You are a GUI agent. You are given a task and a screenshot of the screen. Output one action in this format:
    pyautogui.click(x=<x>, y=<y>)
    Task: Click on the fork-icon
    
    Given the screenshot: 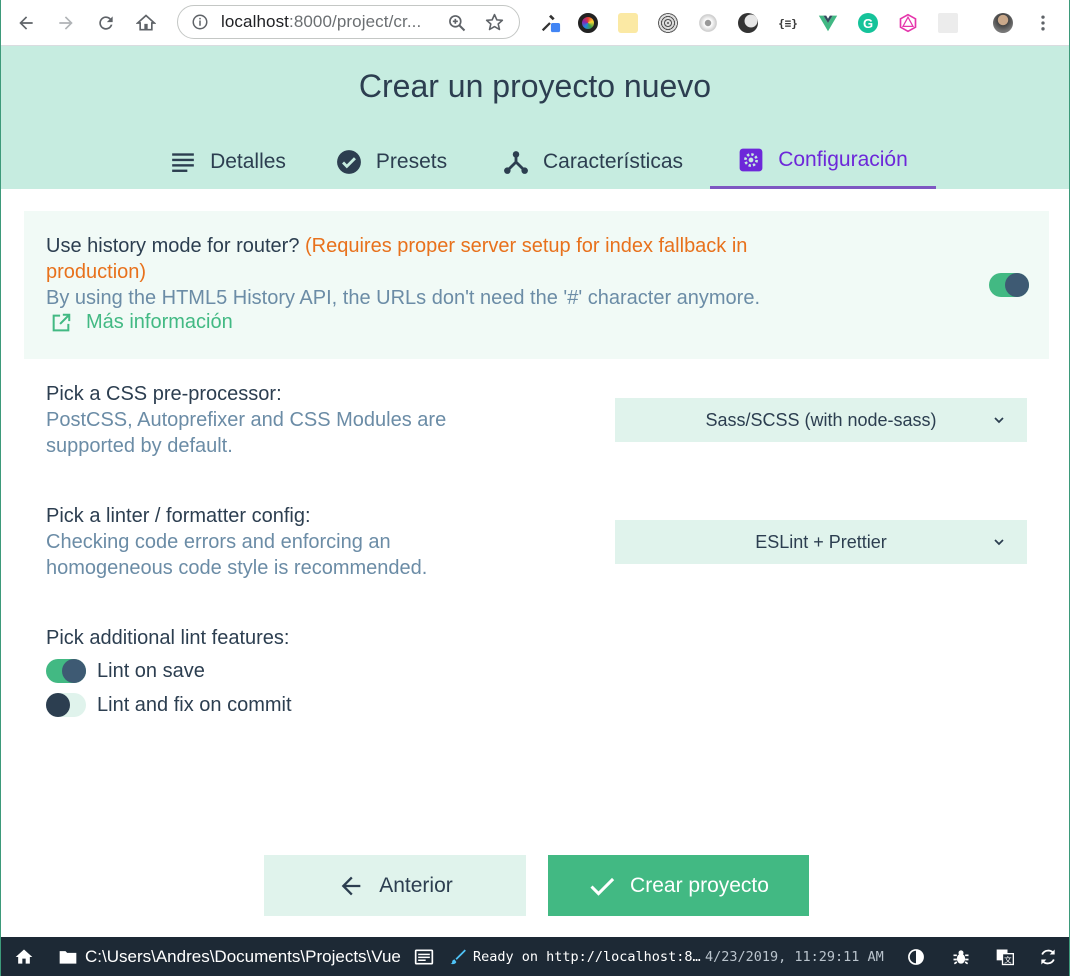 What is the action you would take?
    pyautogui.click(x=516, y=162)
    